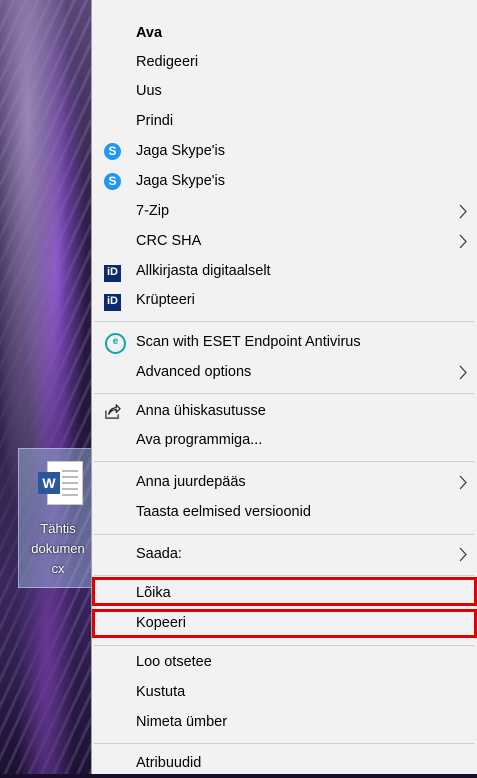 This screenshot has width=477, height=778. I want to click on menu-item-7zip: 7-Zip, so click(284, 211).